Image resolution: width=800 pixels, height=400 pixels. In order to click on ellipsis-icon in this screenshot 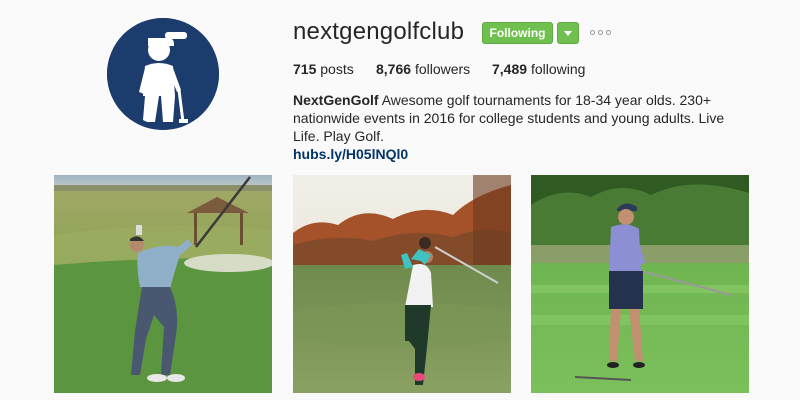, I will do `click(600, 32)`.